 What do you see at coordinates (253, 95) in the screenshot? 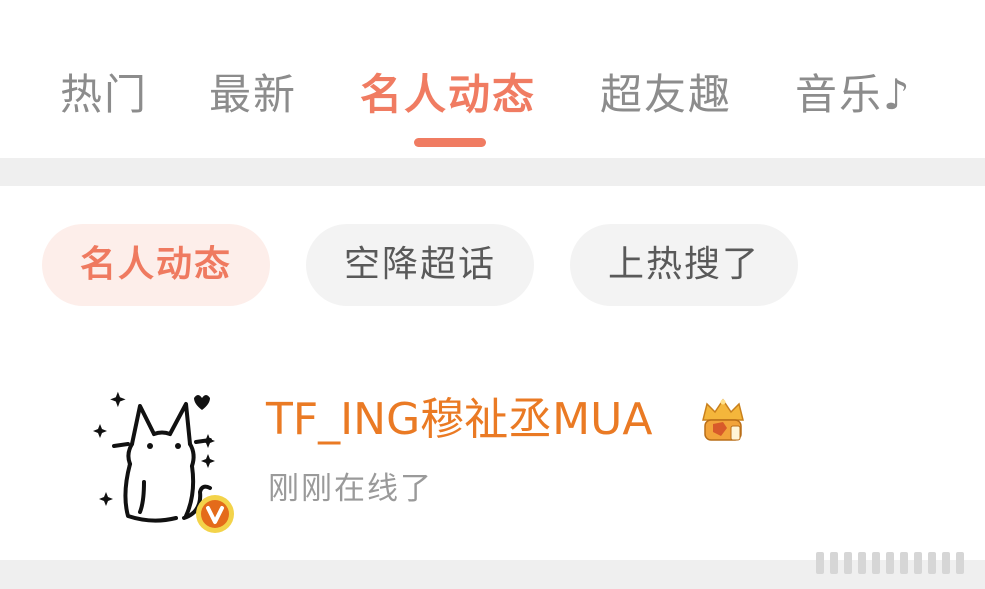
I see `tab-latest: 最新` at bounding box center [253, 95].